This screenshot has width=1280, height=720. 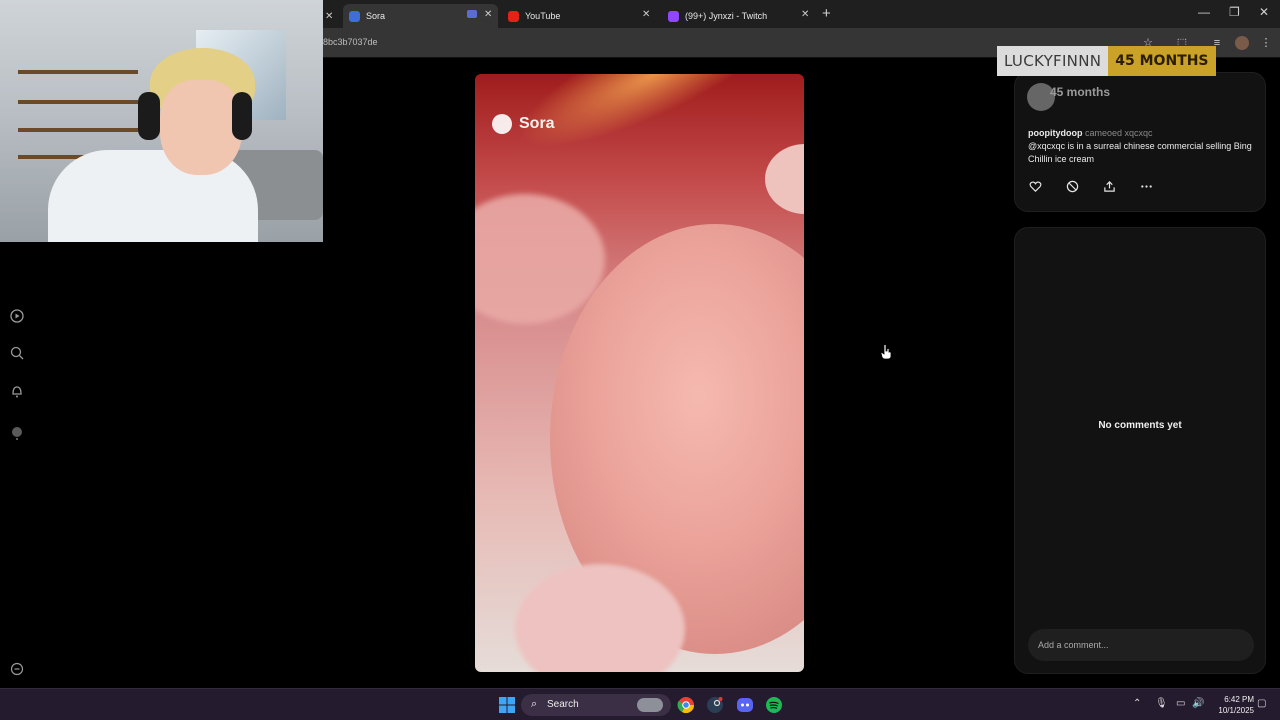 What do you see at coordinates (745, 705) in the screenshot?
I see `discord-icon` at bounding box center [745, 705].